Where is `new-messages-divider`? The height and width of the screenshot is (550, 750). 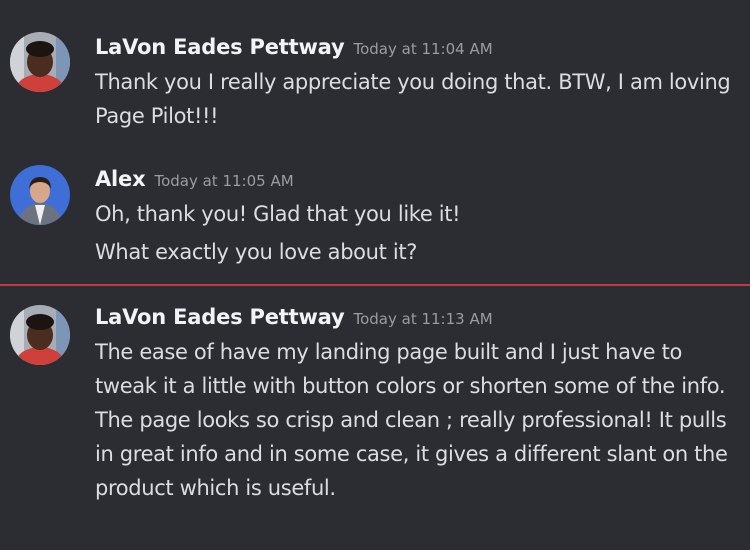 new-messages-divider is located at coordinates (375, 285).